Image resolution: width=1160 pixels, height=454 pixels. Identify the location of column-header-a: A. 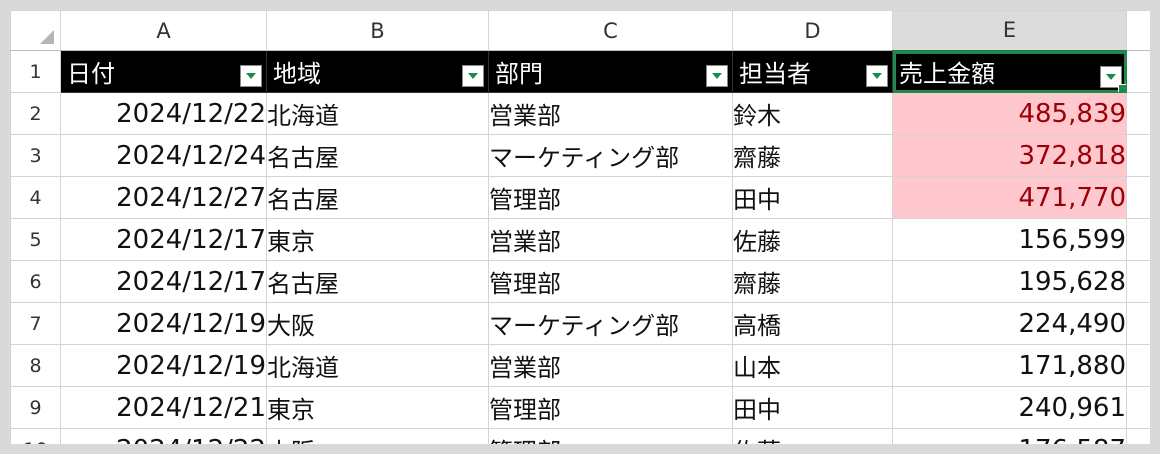
(163, 30).